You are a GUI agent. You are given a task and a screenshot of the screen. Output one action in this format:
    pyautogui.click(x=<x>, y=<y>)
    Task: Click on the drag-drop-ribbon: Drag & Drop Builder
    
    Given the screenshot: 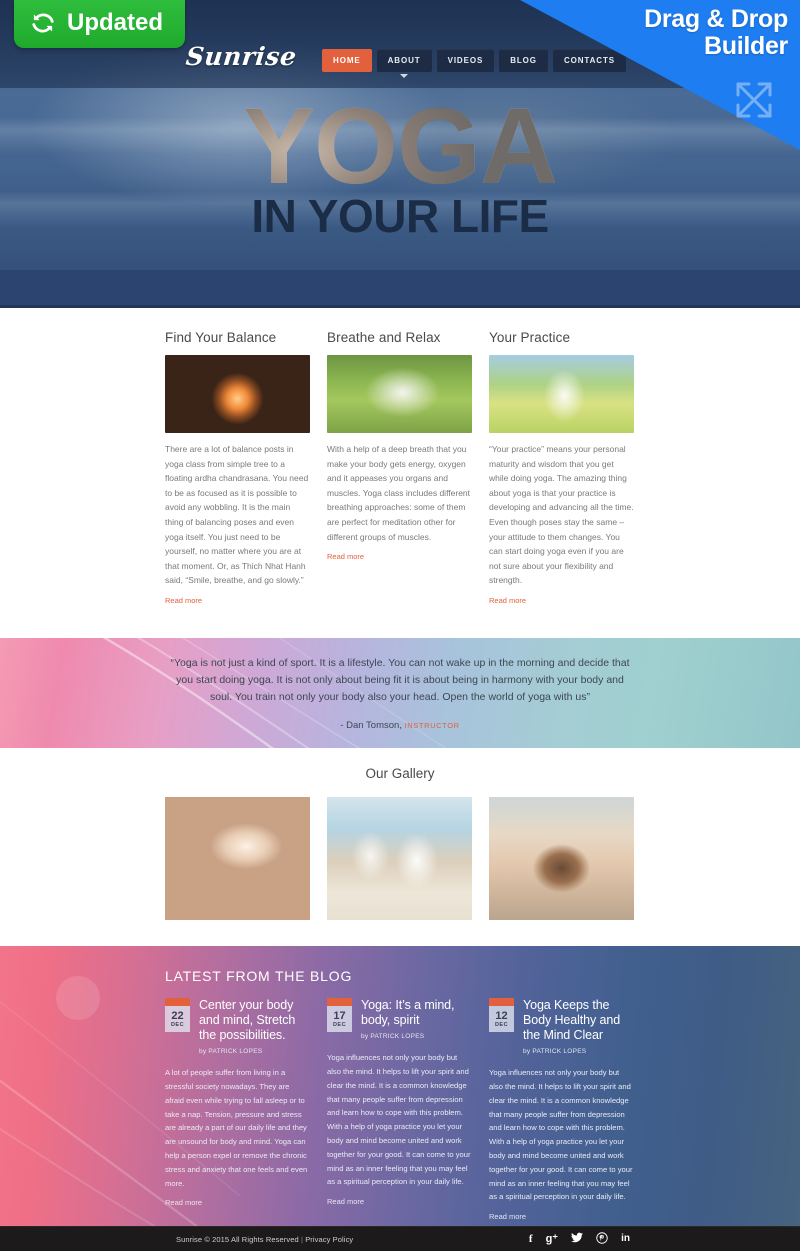 What is the action you would take?
    pyautogui.click(x=660, y=75)
    